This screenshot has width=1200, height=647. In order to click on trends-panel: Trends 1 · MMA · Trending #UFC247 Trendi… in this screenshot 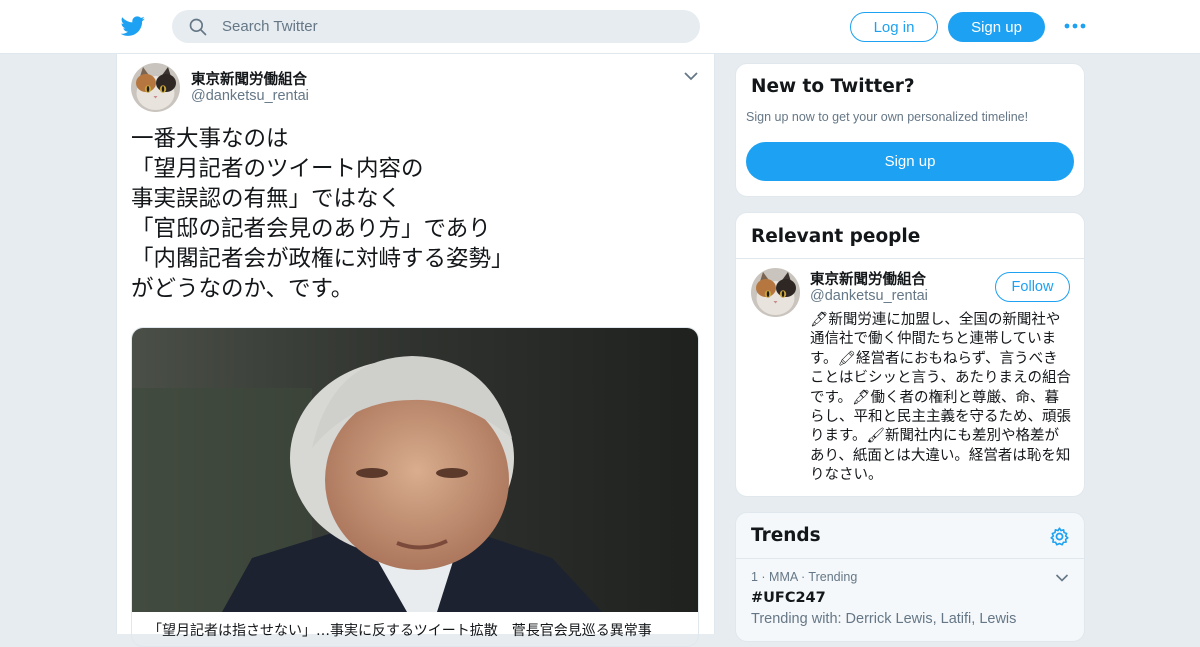, I will do `click(910, 577)`.